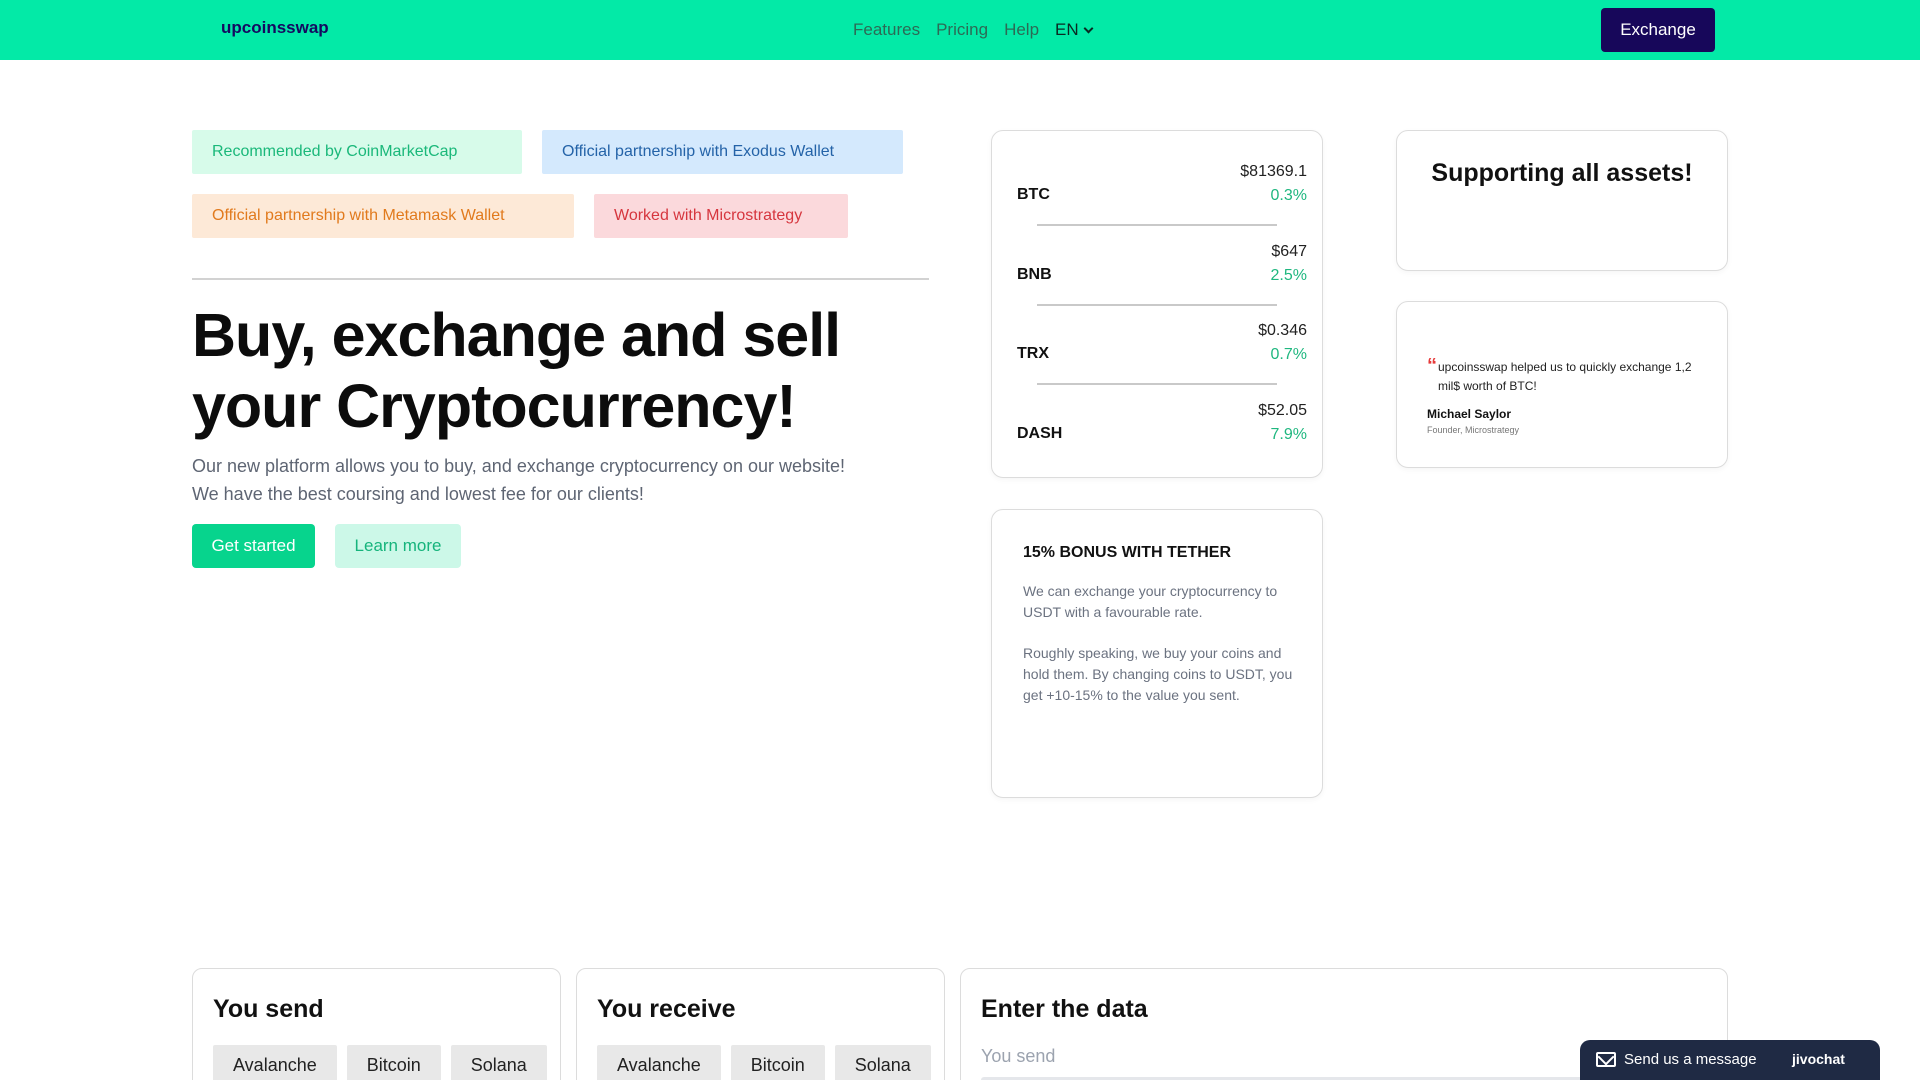  What do you see at coordinates (516, 335) in the screenshot?
I see `hero-title-line-1: Buy, exchange and sell` at bounding box center [516, 335].